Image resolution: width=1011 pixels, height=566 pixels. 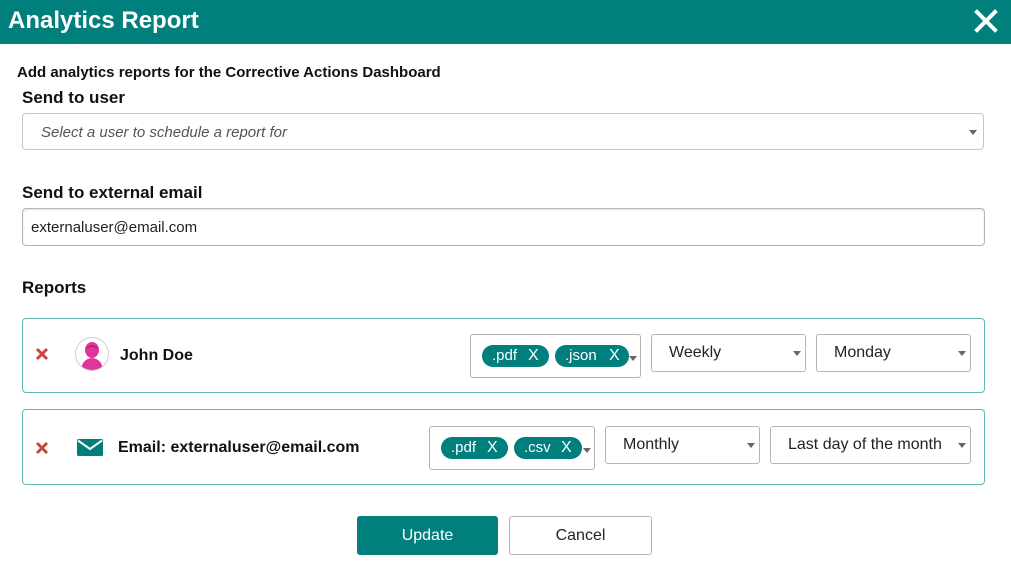 What do you see at coordinates (580, 535) in the screenshot?
I see `cancel-button: Cancel` at bounding box center [580, 535].